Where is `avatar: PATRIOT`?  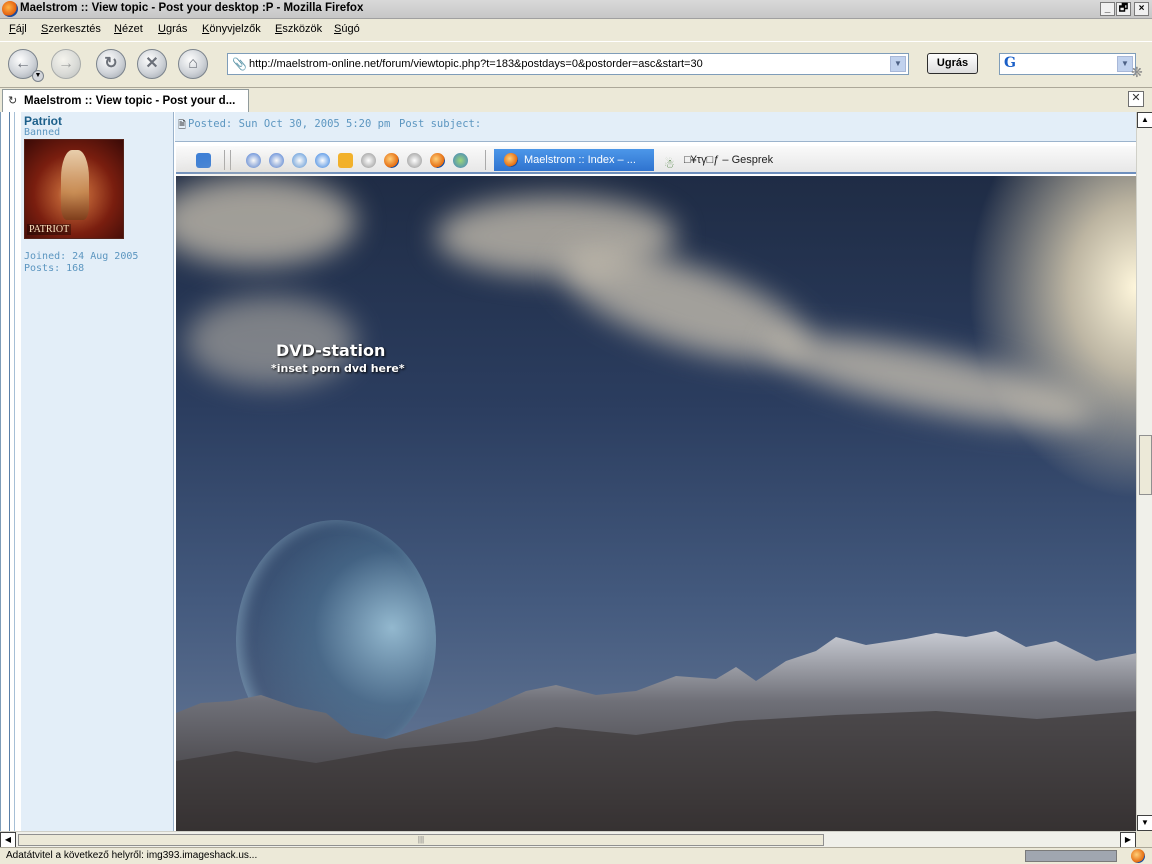 avatar: PATRIOT is located at coordinates (74, 189).